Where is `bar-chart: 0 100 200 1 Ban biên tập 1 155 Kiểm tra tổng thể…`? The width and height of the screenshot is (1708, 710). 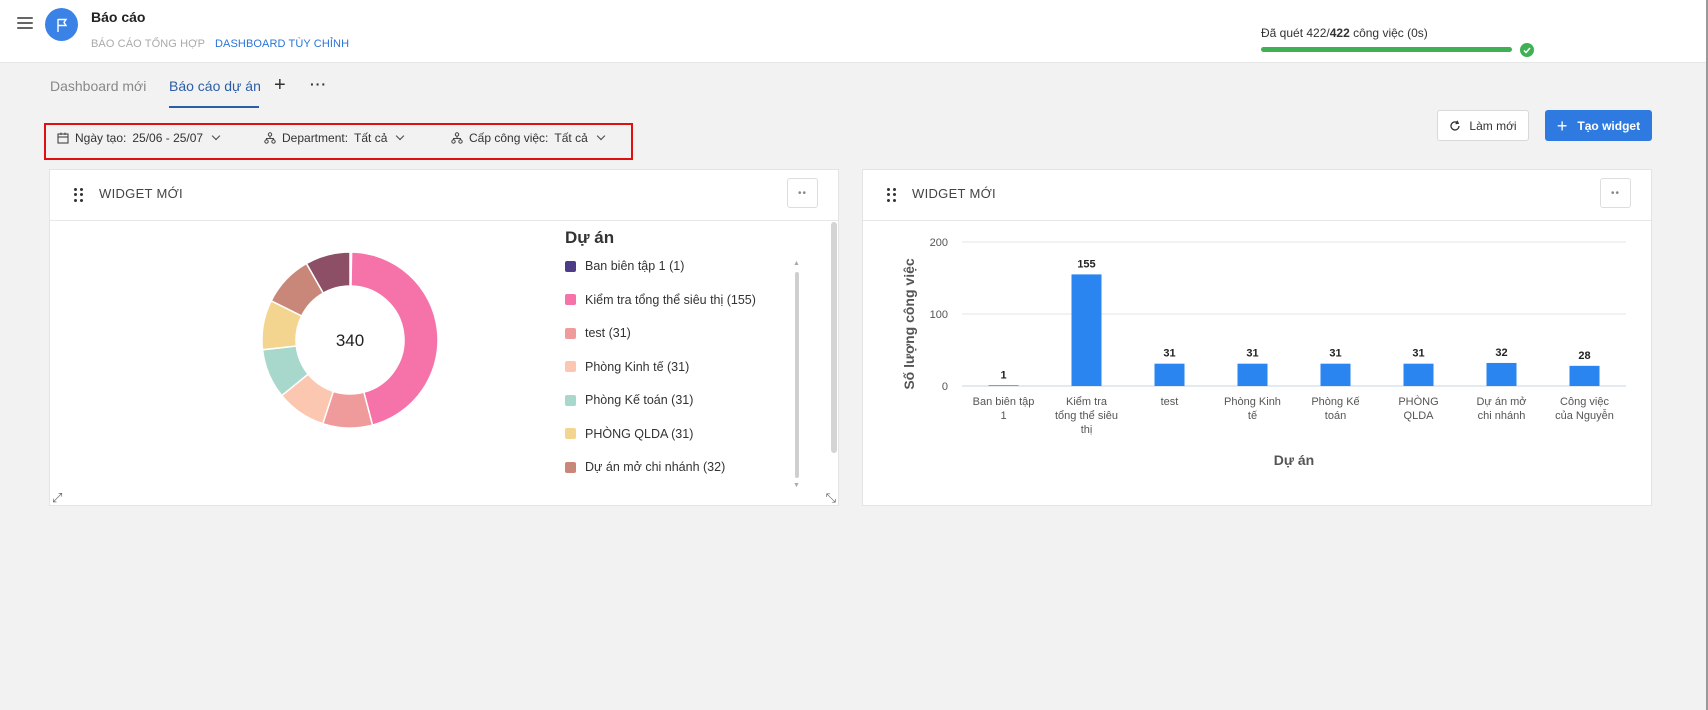 bar-chart: 0 100 200 1 Ban biên tập 1 155 Kiểm tra tổng thể… is located at coordinates (1263, 352).